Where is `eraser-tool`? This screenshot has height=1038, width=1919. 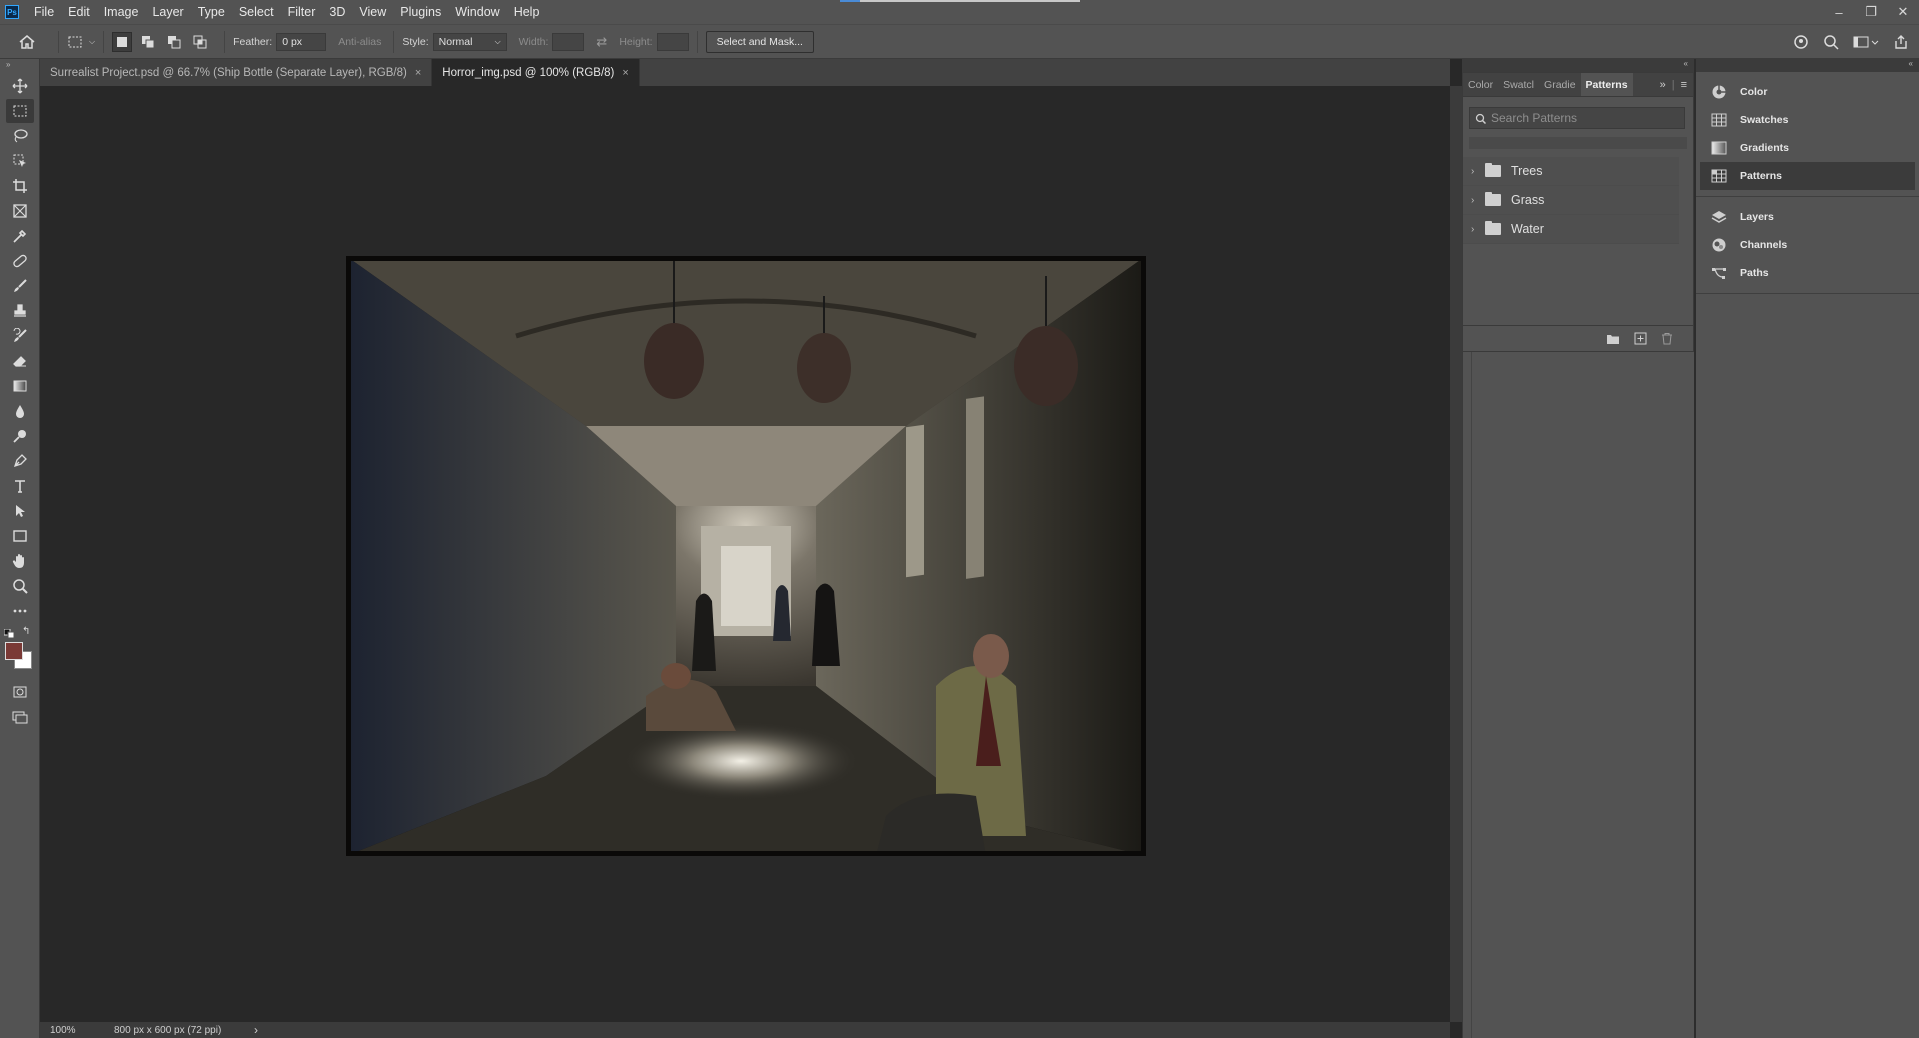
eraser-tool is located at coordinates (20, 361).